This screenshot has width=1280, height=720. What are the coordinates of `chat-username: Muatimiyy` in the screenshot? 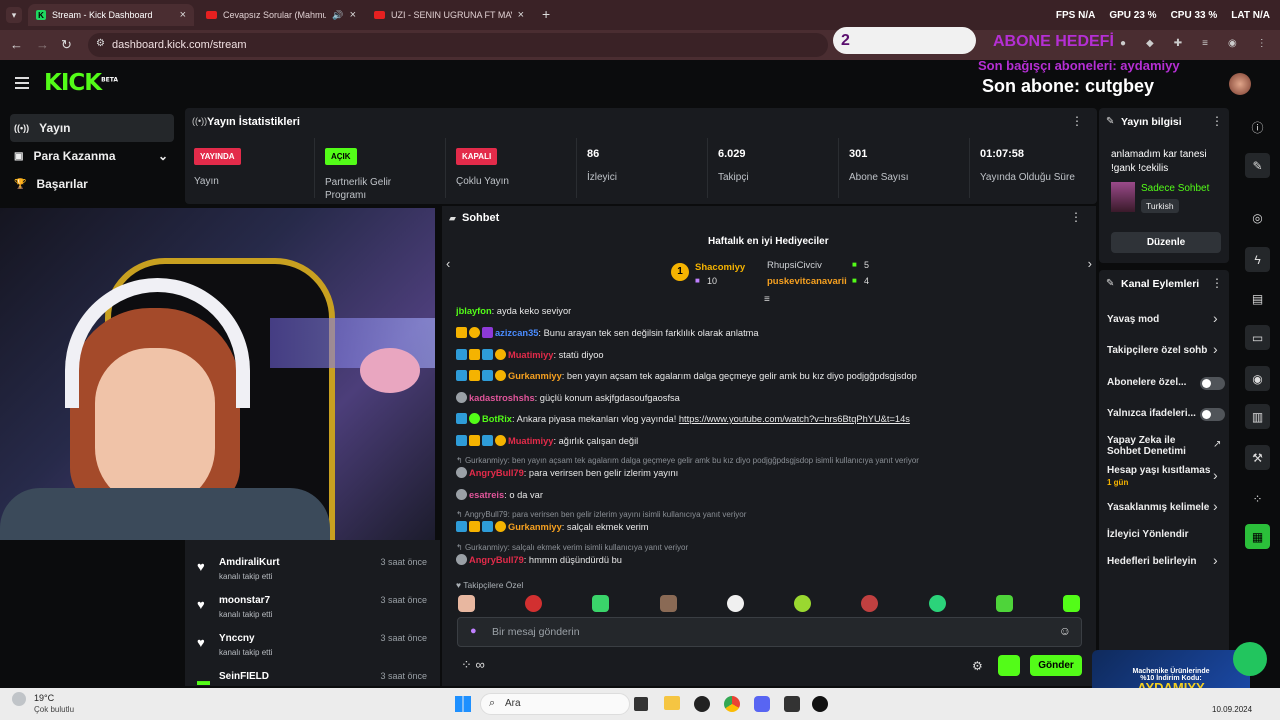 It's located at (530, 355).